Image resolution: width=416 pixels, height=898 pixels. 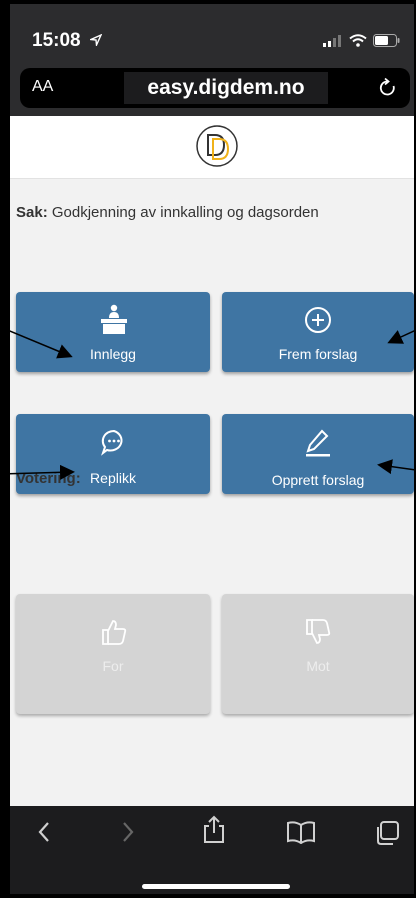 What do you see at coordinates (113, 666) in the screenshot?
I see `vote-for-label: For` at bounding box center [113, 666].